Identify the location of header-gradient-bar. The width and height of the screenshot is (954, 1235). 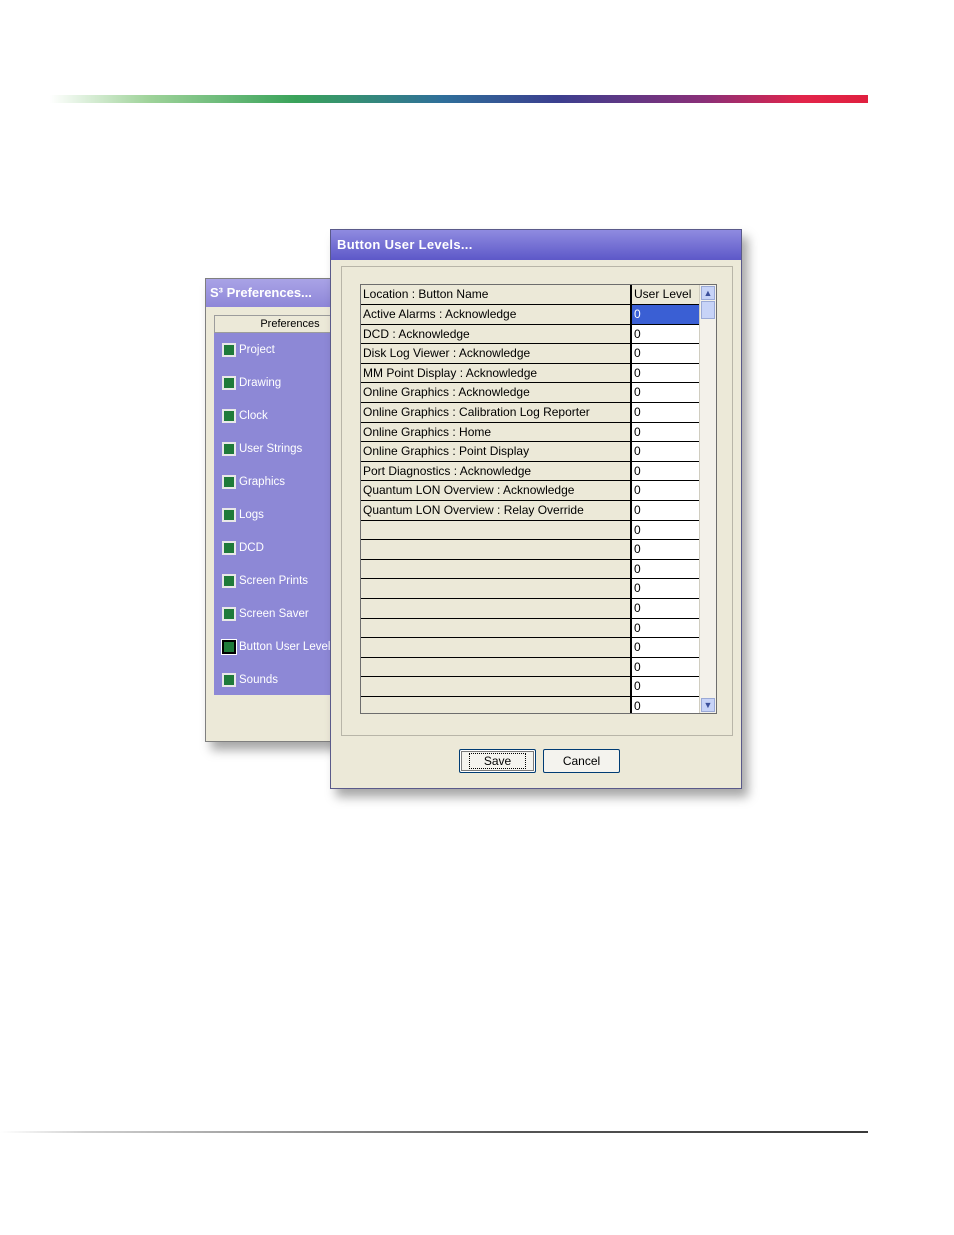
(459, 99).